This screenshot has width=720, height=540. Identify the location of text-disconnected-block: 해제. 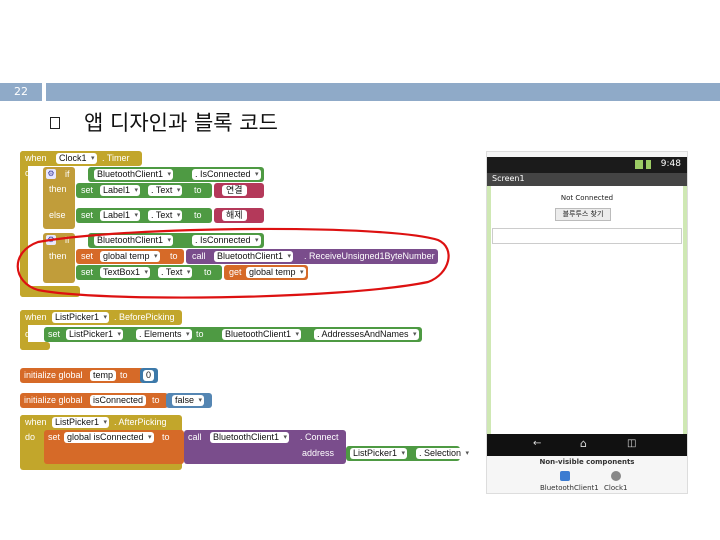
(239, 215).